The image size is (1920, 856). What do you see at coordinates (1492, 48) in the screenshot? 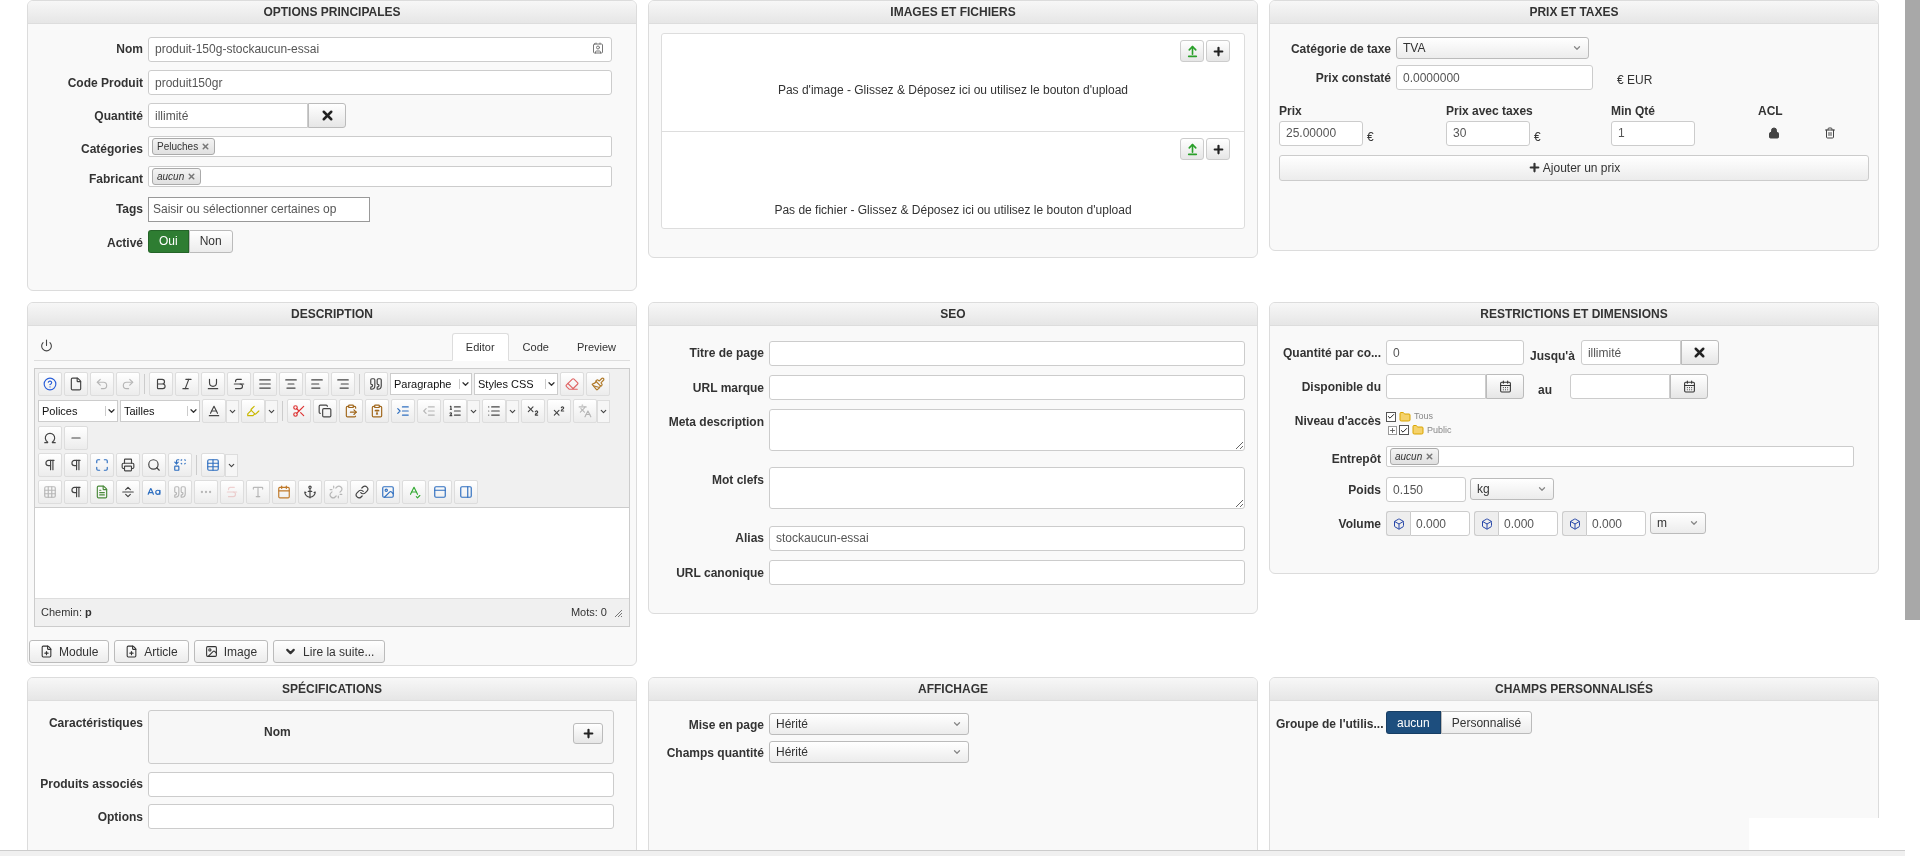
I see `select-field: TVA` at bounding box center [1492, 48].